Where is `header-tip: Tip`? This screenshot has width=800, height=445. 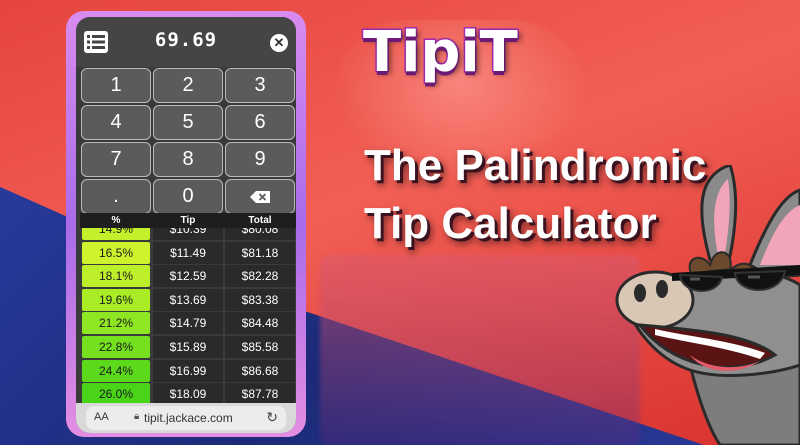 header-tip: Tip is located at coordinates (188, 220).